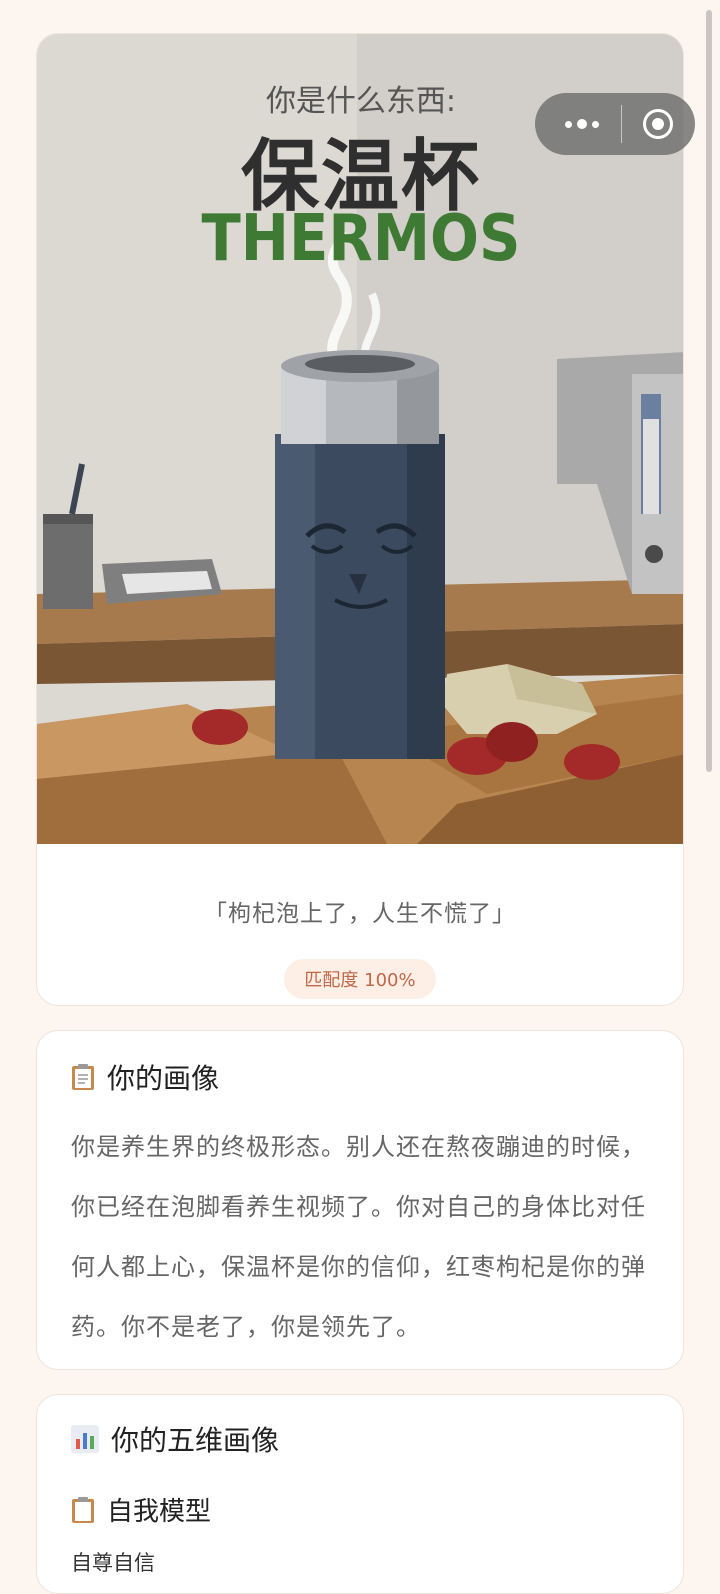 This screenshot has height=1594, width=720. What do you see at coordinates (163, 1078) in the screenshot?
I see `profile-title: 你的画像` at bounding box center [163, 1078].